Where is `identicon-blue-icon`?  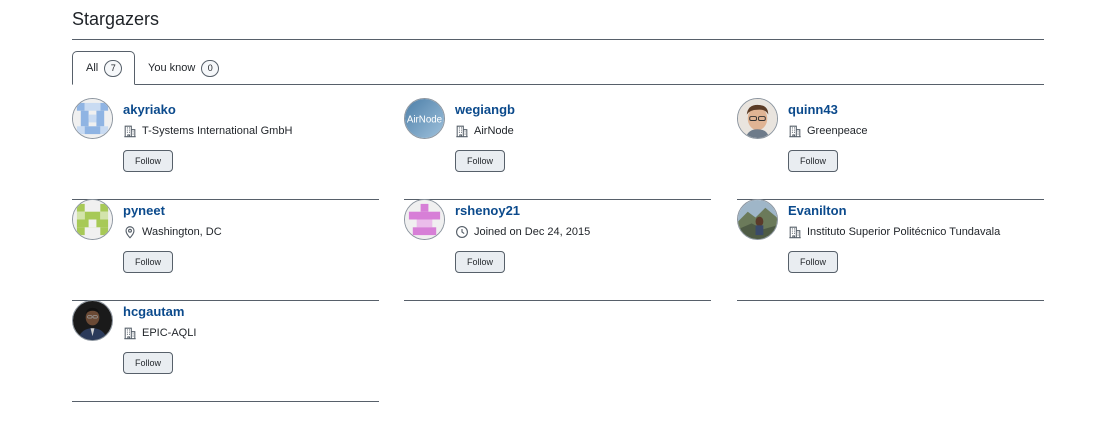 identicon-blue-icon is located at coordinates (92, 118).